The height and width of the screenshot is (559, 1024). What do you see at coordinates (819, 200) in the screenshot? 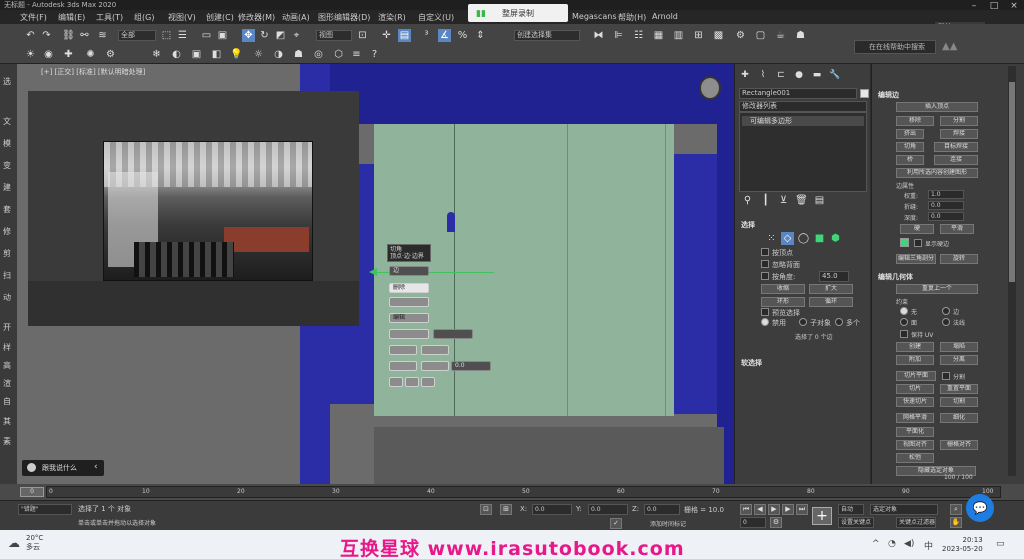
I see `configure-sets-icon: ▤` at bounding box center [819, 200].